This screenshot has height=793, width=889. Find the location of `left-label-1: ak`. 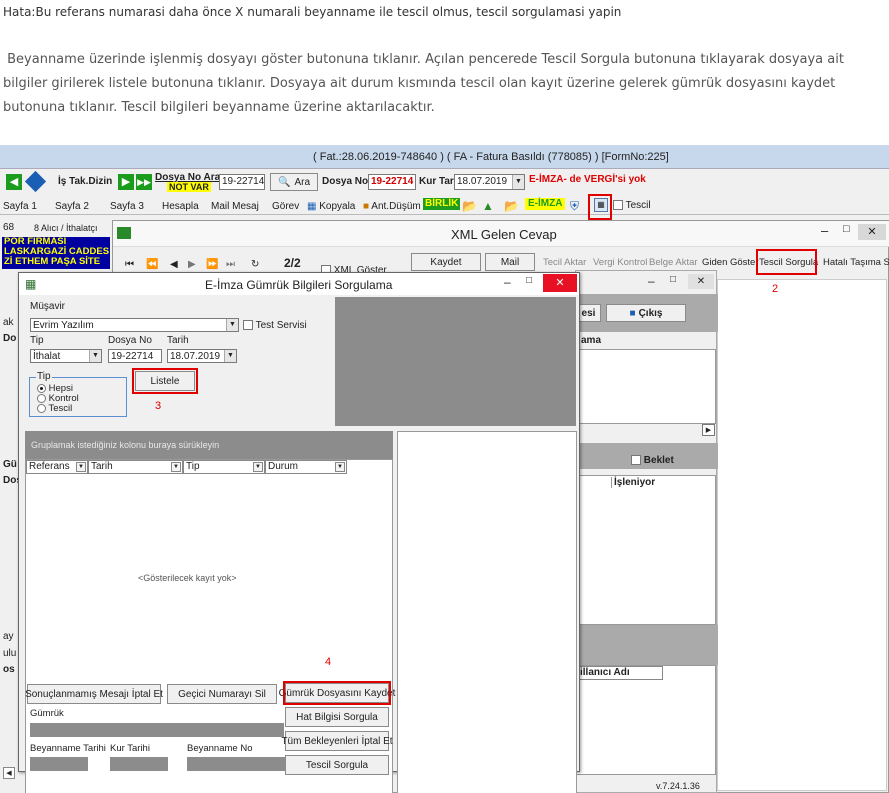

left-label-1: ak is located at coordinates (8, 322).